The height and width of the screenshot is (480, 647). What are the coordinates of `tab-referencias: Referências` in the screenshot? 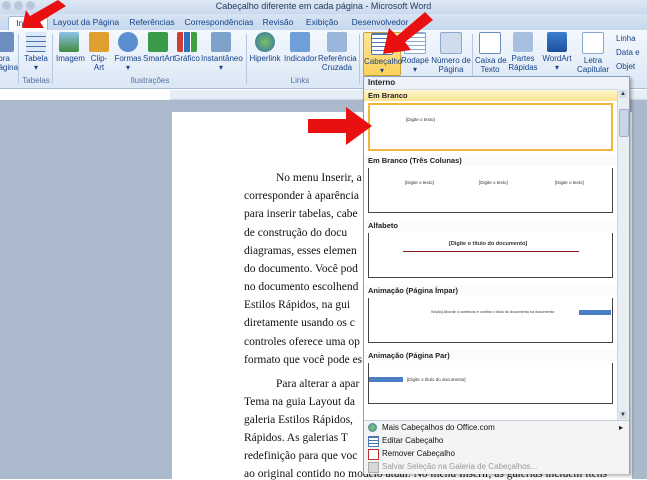 It's located at (152, 23).